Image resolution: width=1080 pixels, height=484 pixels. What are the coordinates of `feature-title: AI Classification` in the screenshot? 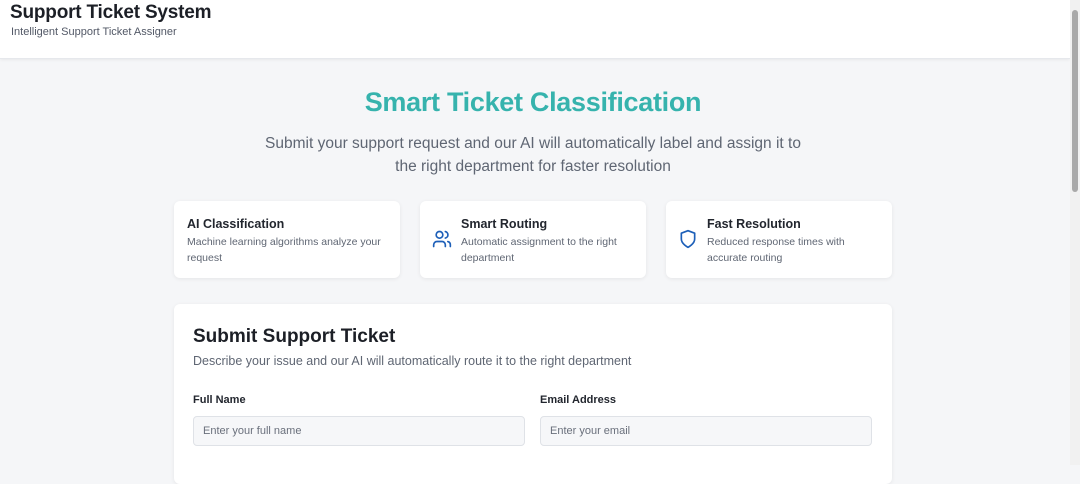 It's located at (236, 224).